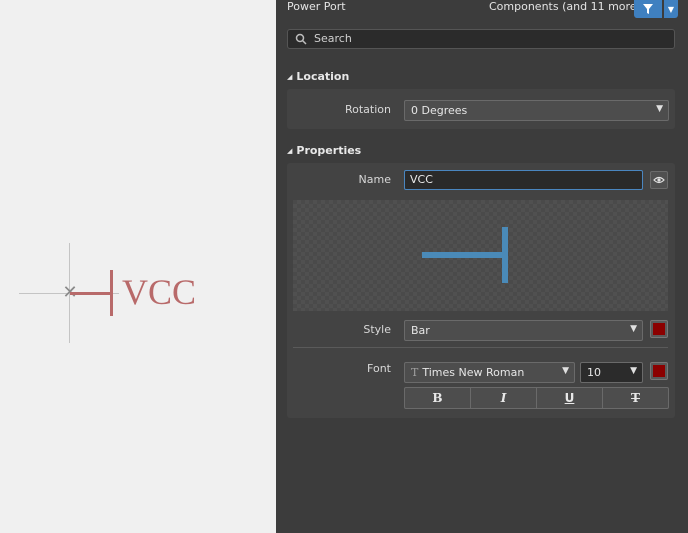 The image size is (688, 533). I want to click on style-dropdown: Bar ▼, so click(523, 330).